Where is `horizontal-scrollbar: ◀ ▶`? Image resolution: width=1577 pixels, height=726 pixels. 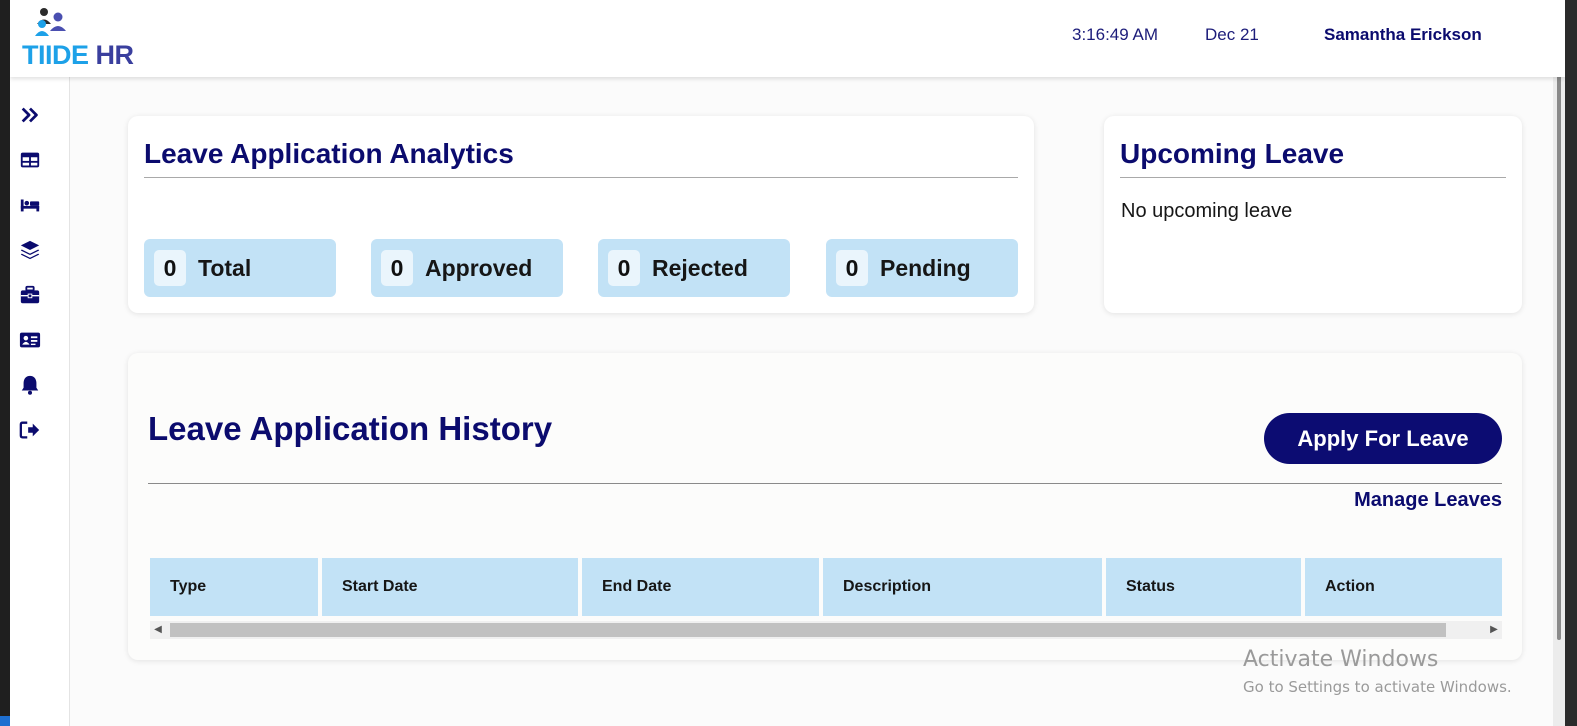 horizontal-scrollbar: ◀ ▶ is located at coordinates (826, 630).